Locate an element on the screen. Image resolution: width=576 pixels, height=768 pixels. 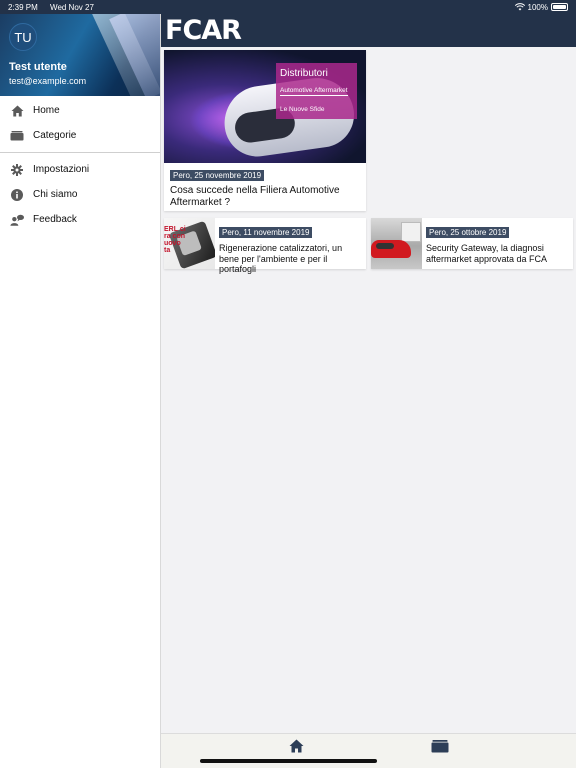
menu-divider is located at coordinates (80, 152).